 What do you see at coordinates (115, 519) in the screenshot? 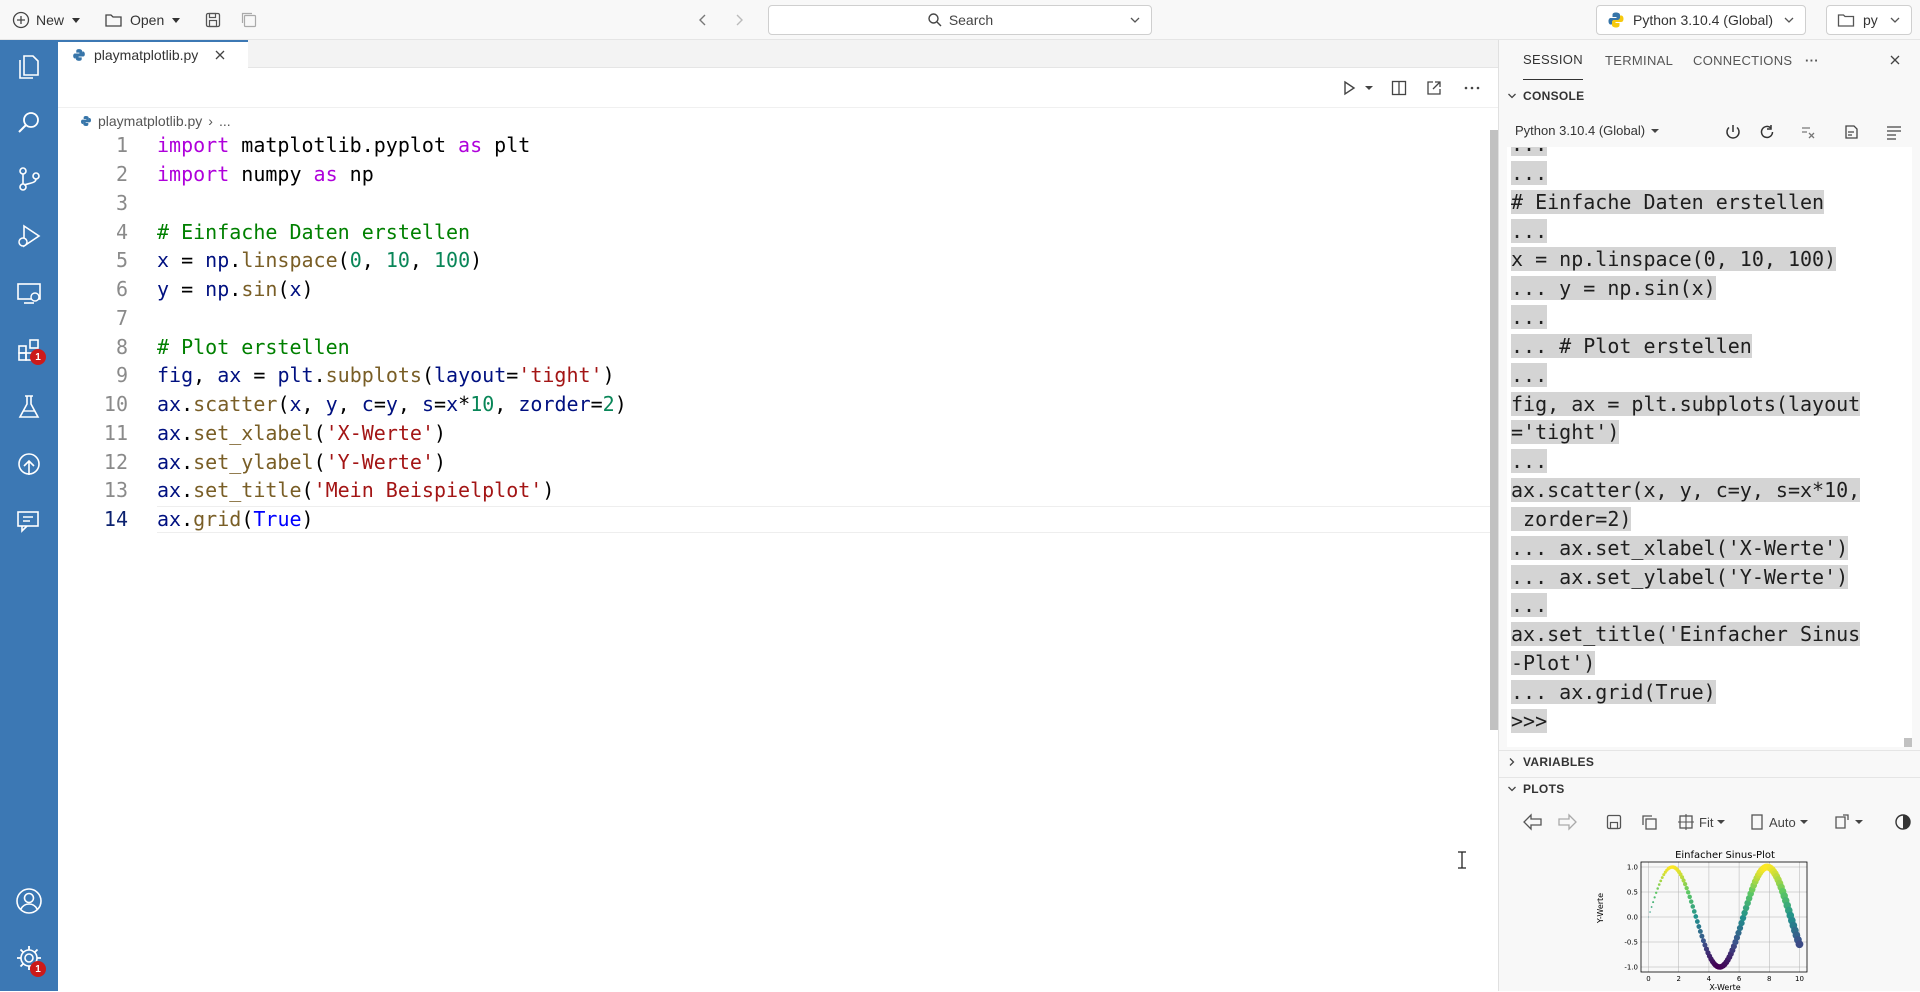
I see `line-number-current: 14` at bounding box center [115, 519].